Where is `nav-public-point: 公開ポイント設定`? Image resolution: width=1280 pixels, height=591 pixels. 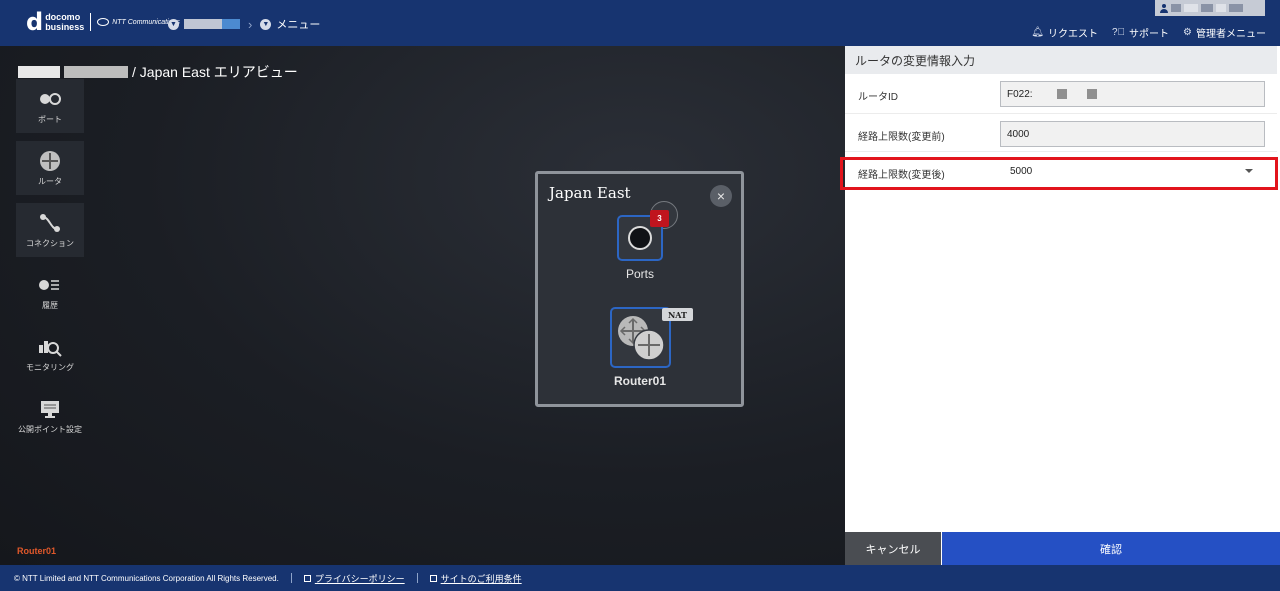 nav-public-point: 公開ポイント設定 is located at coordinates (50, 416).